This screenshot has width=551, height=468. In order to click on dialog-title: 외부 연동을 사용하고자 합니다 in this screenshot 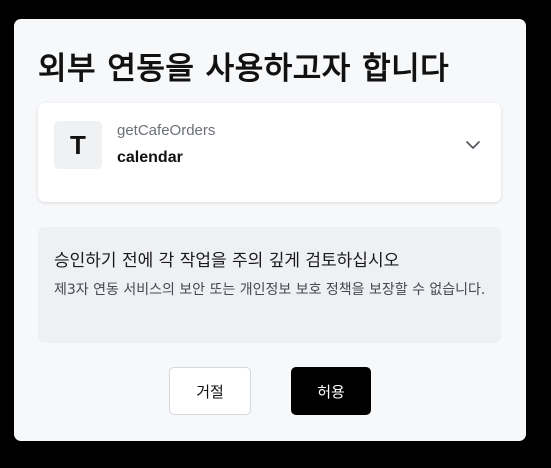, I will do `click(244, 69)`.